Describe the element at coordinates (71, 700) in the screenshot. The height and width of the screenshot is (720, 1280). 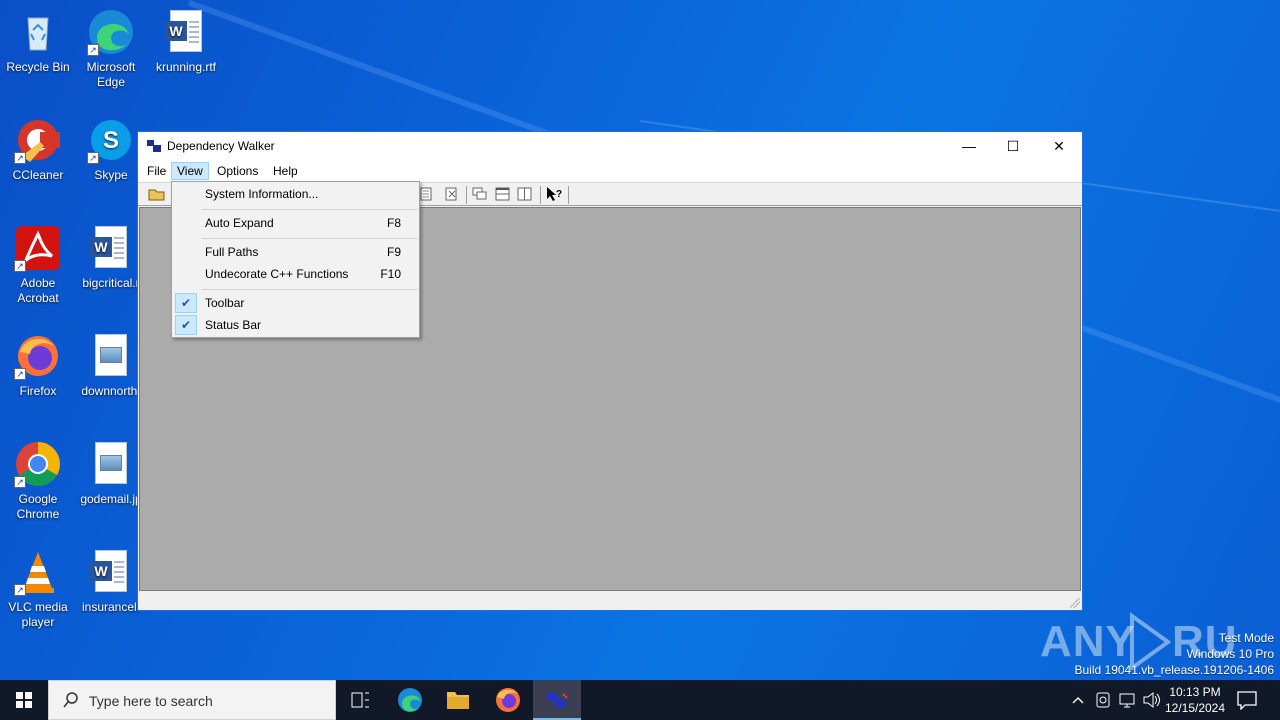
I see `search-icon` at that location.